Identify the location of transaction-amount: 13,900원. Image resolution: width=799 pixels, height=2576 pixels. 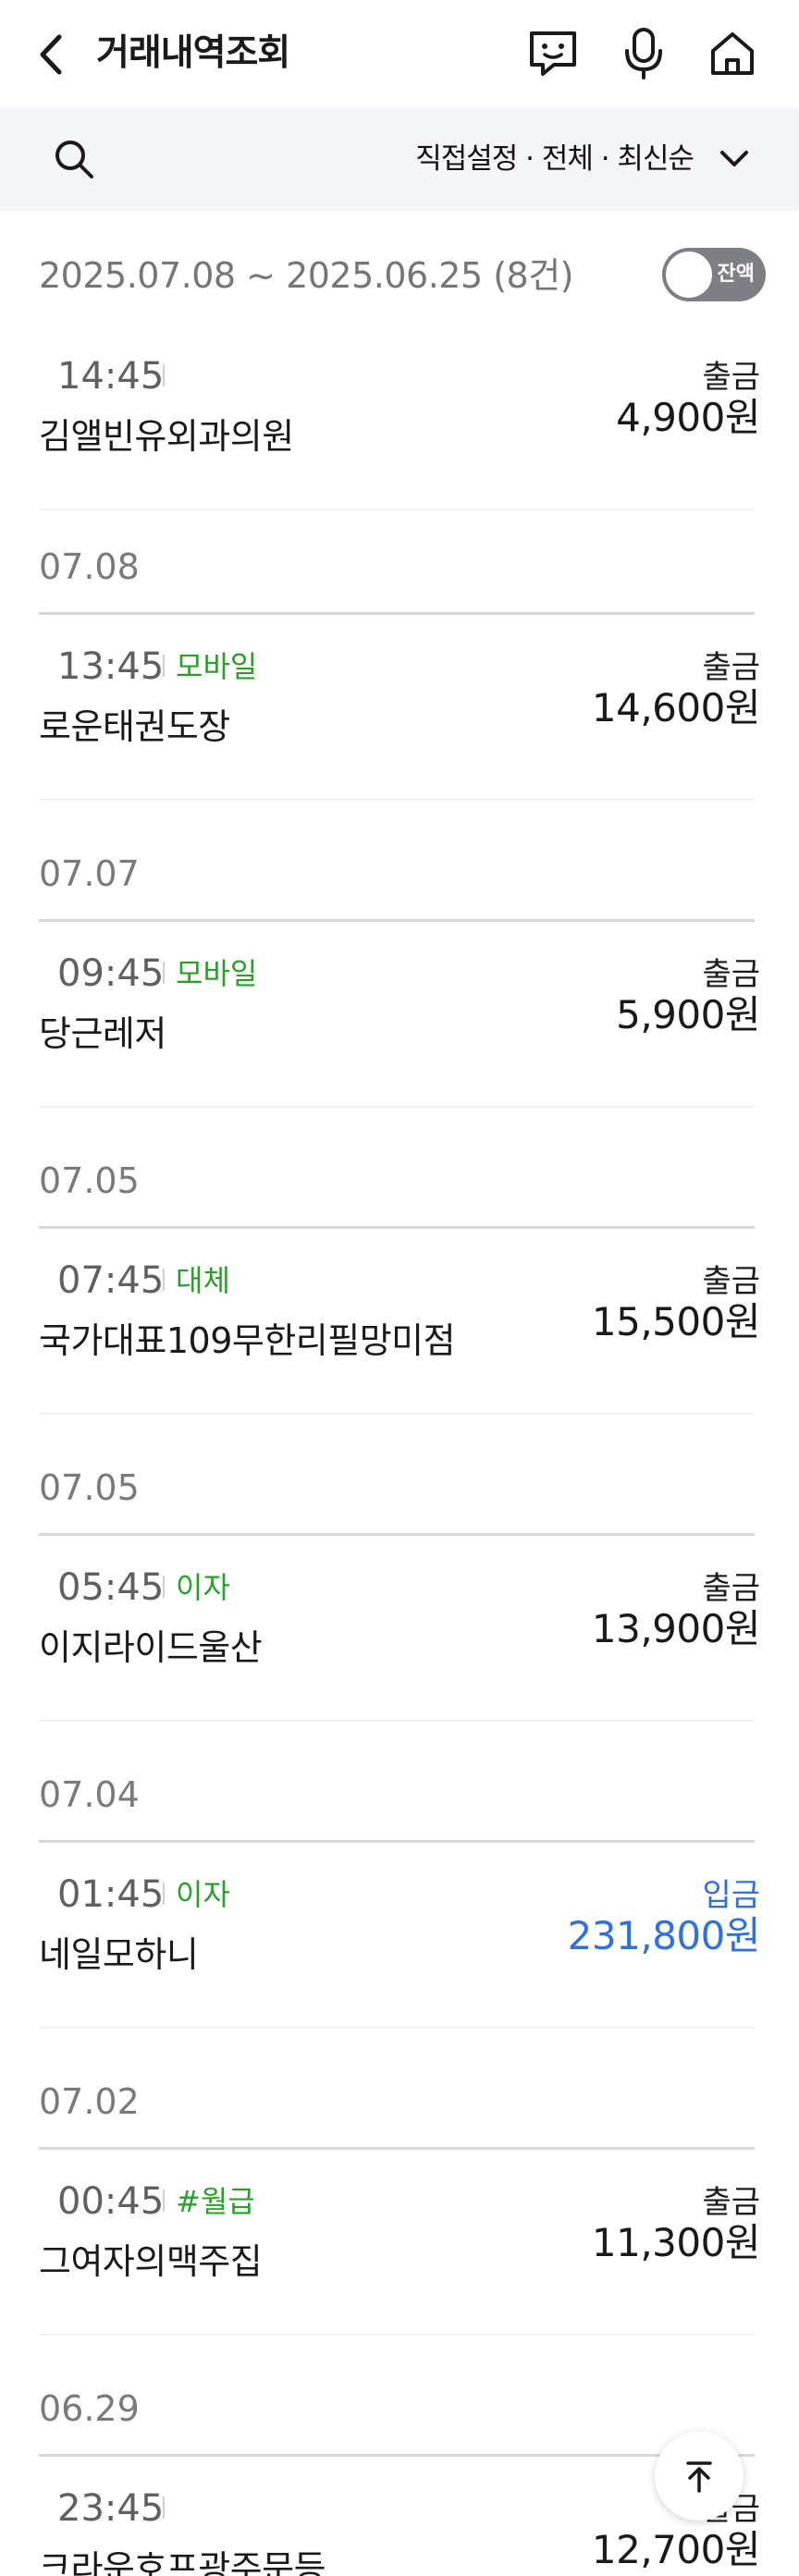
(676, 1628).